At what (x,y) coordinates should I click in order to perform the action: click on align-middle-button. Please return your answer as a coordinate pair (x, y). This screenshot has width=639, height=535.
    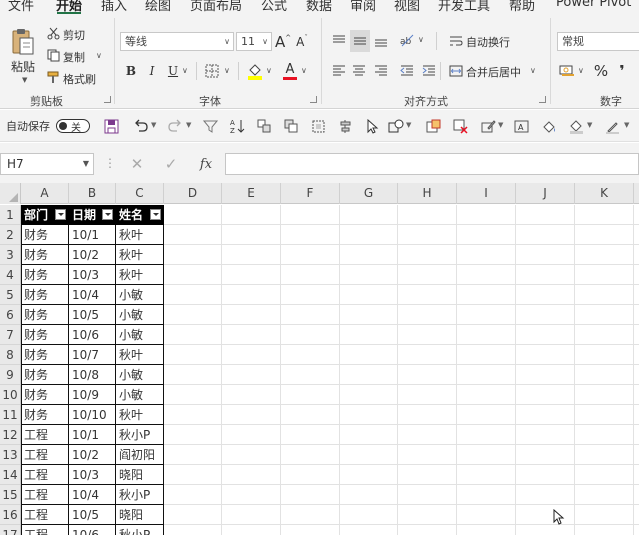
    Looking at the image, I should click on (360, 41).